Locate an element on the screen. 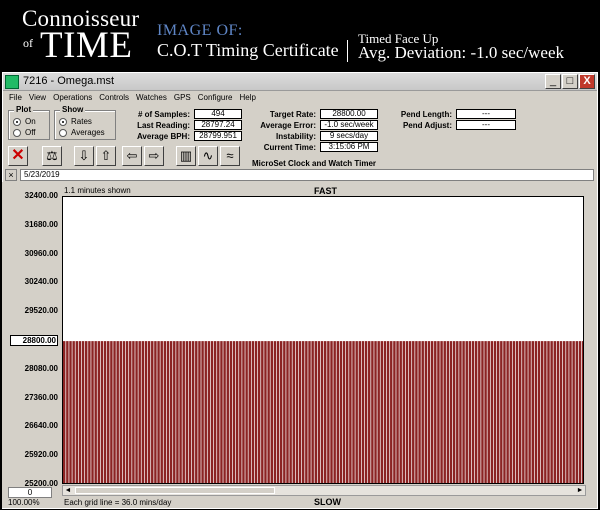 This screenshot has height=510, width=600. menu-file: File is located at coordinates (16, 98).